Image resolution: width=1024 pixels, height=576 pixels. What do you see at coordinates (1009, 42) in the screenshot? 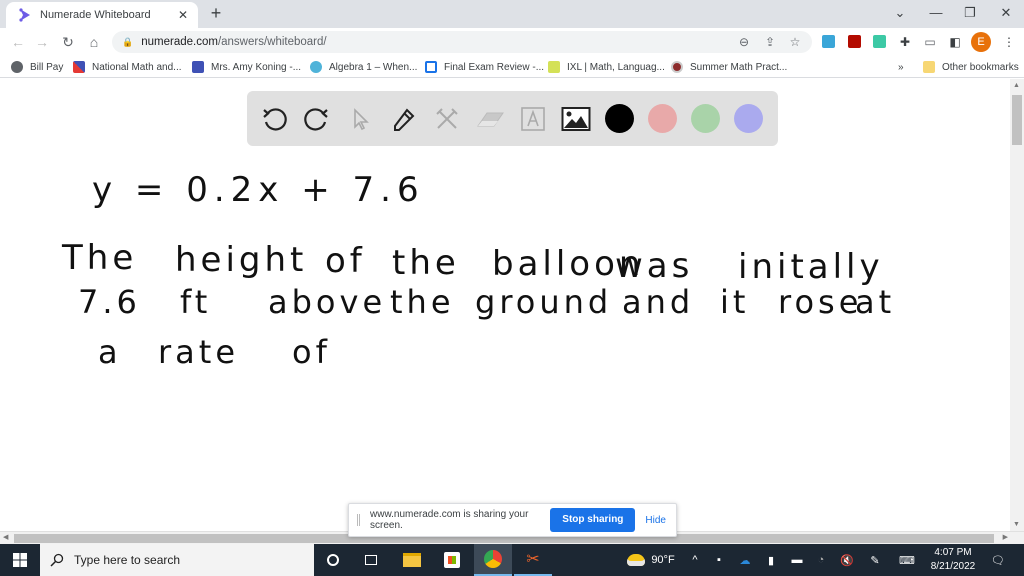
I see `menu-kebab-icon: ⋮` at bounding box center [1009, 42].